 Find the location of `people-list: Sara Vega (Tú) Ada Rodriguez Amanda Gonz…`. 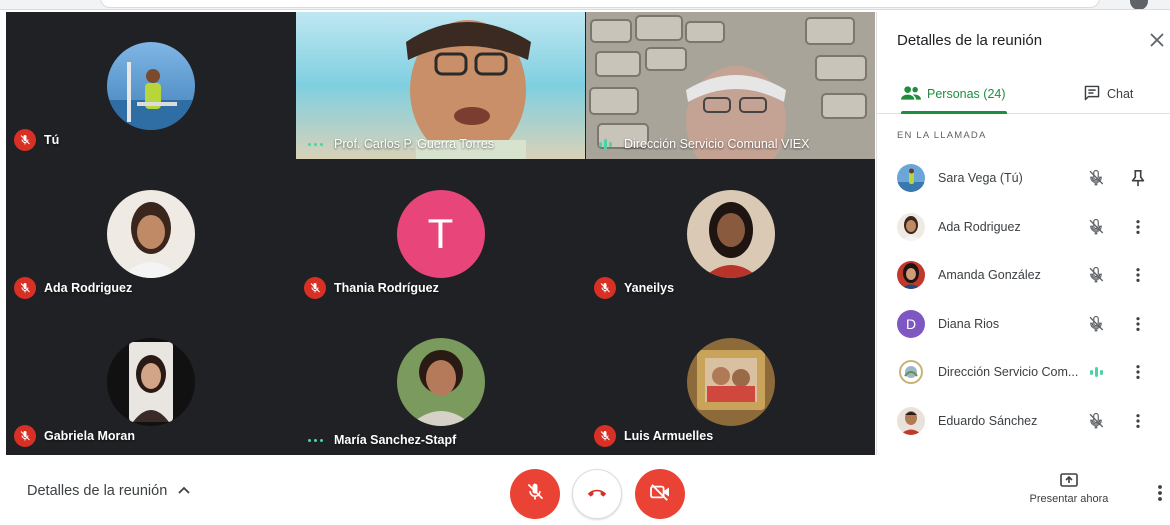

people-list: Sara Vega (Tú) Ada Rodriguez Amanda Gonz… is located at coordinates (1023, 299).